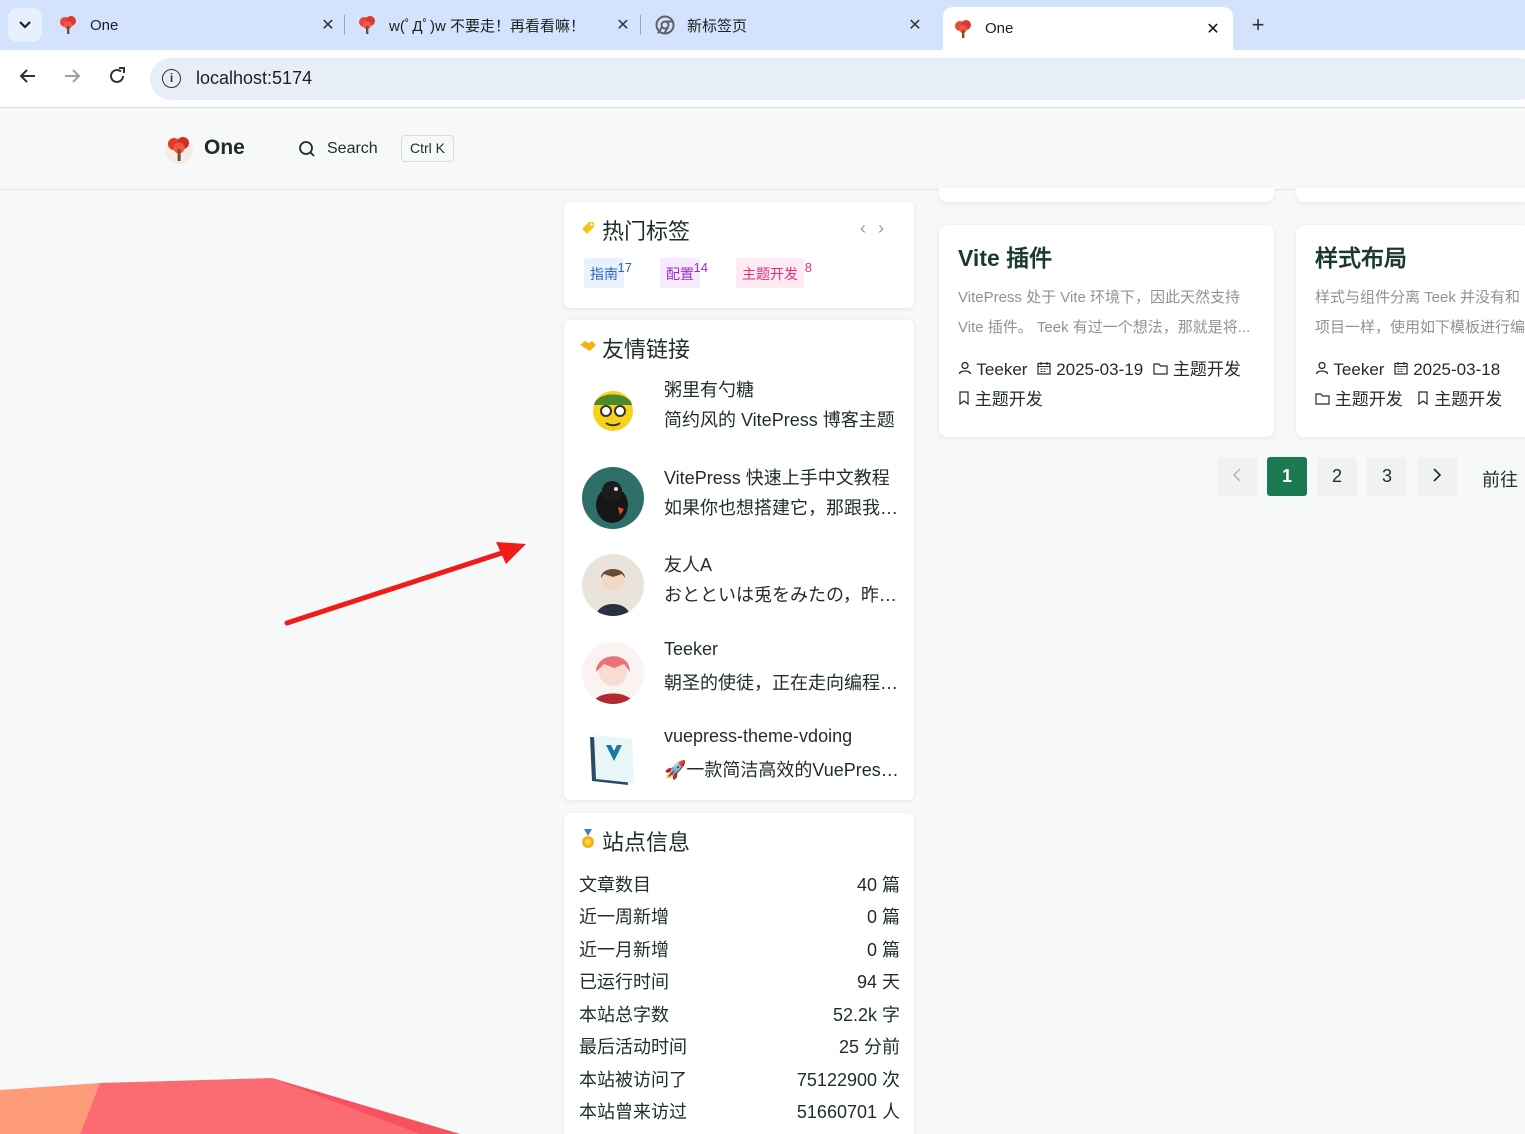  What do you see at coordinates (646, 349) in the screenshot?
I see `friend-links-title: 友情链接` at bounding box center [646, 349].